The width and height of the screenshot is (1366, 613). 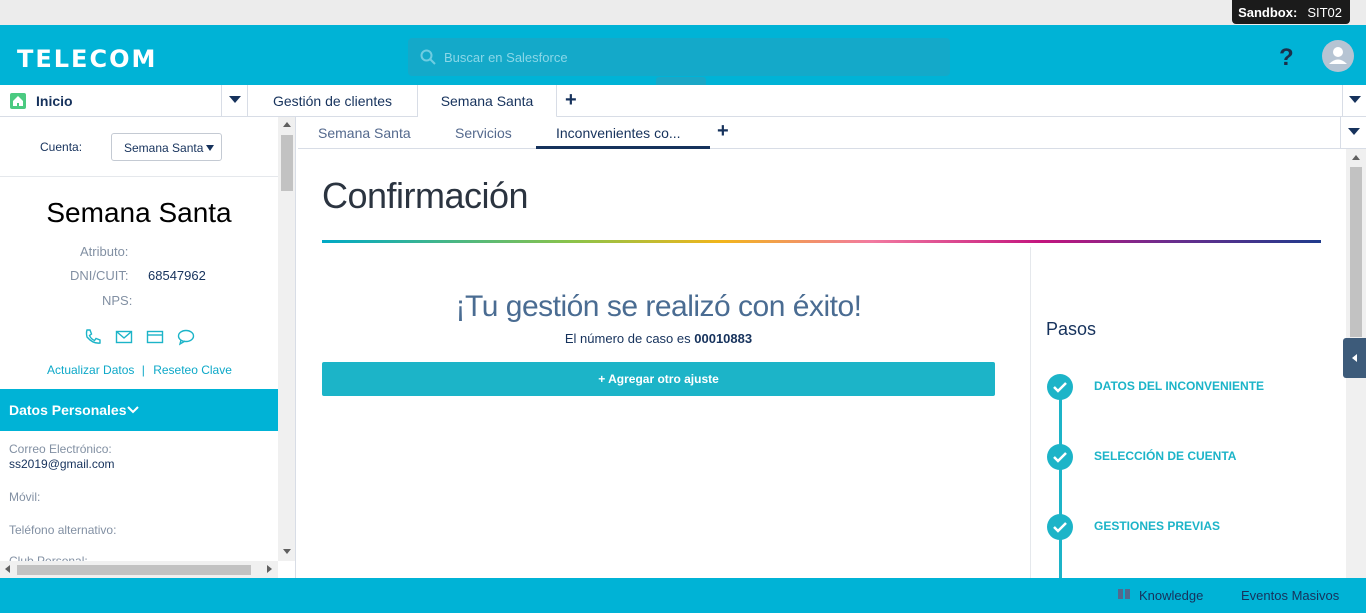 What do you see at coordinates (1071, 329) in the screenshot?
I see `steps-title: Pasos` at bounding box center [1071, 329].